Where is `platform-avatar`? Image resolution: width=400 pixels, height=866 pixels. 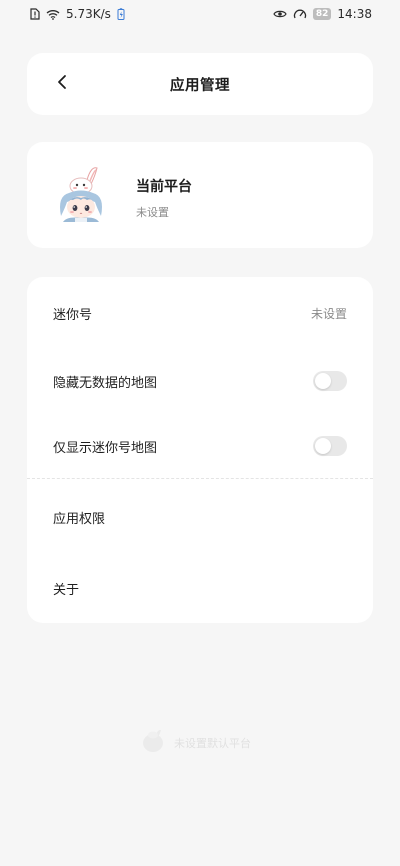
platform-avatar is located at coordinates (81, 195).